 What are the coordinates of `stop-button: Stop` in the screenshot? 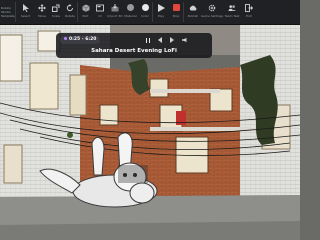 It's located at (176, 12).